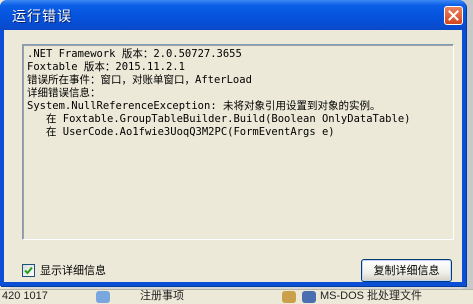 The height and width of the screenshot is (304, 473). I want to click on show-details-option: 显示详细信息, so click(64, 270).